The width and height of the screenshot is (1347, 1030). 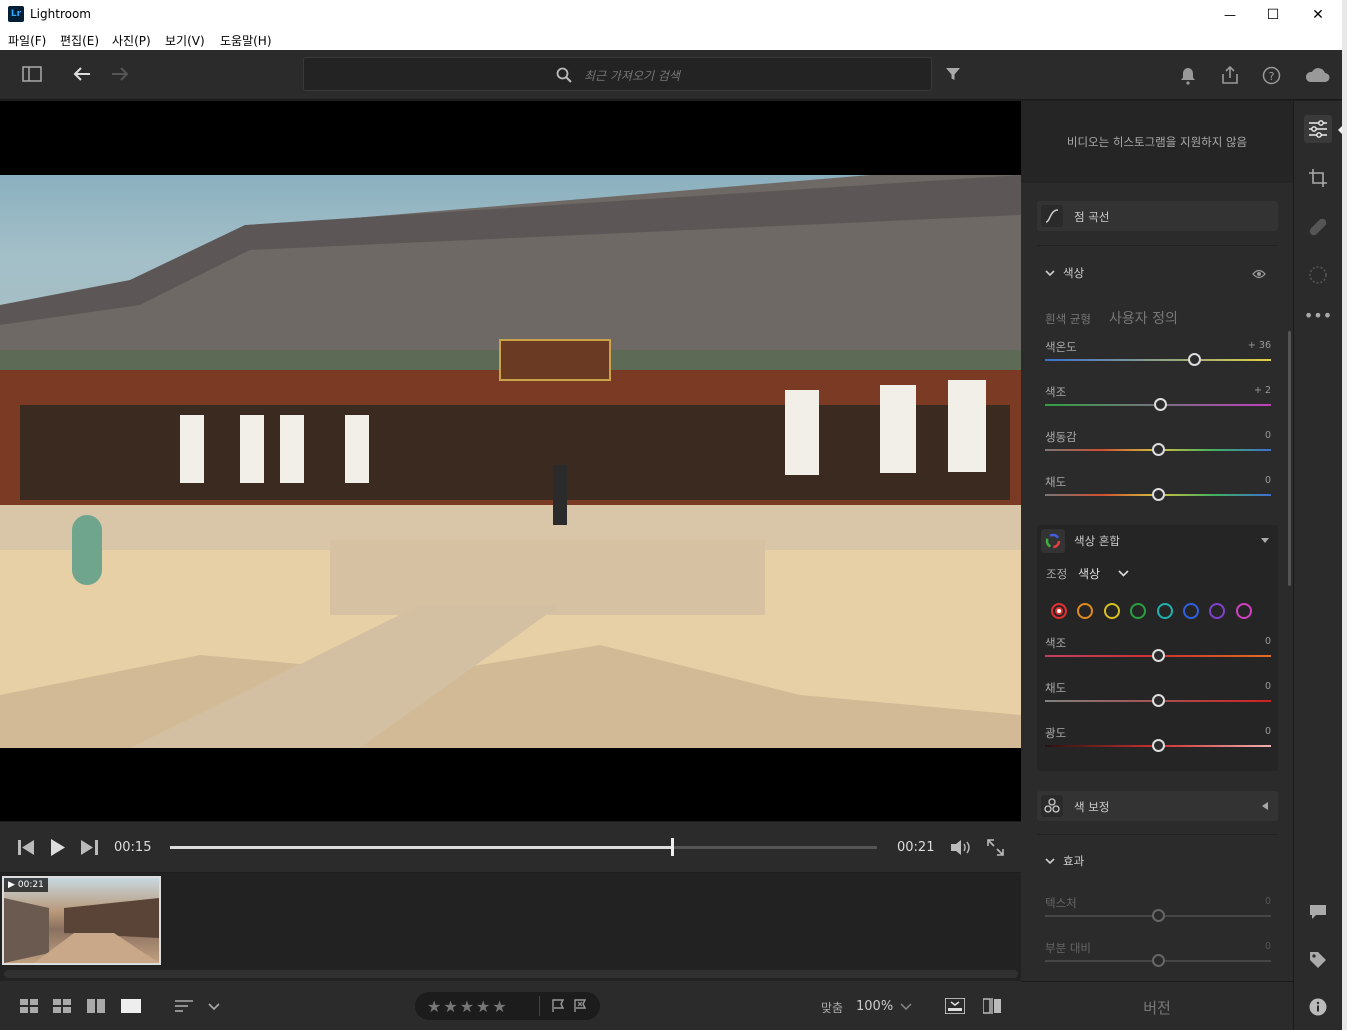 What do you see at coordinates (955, 1006) in the screenshot?
I see `filmstrip-toggle-icon` at bounding box center [955, 1006].